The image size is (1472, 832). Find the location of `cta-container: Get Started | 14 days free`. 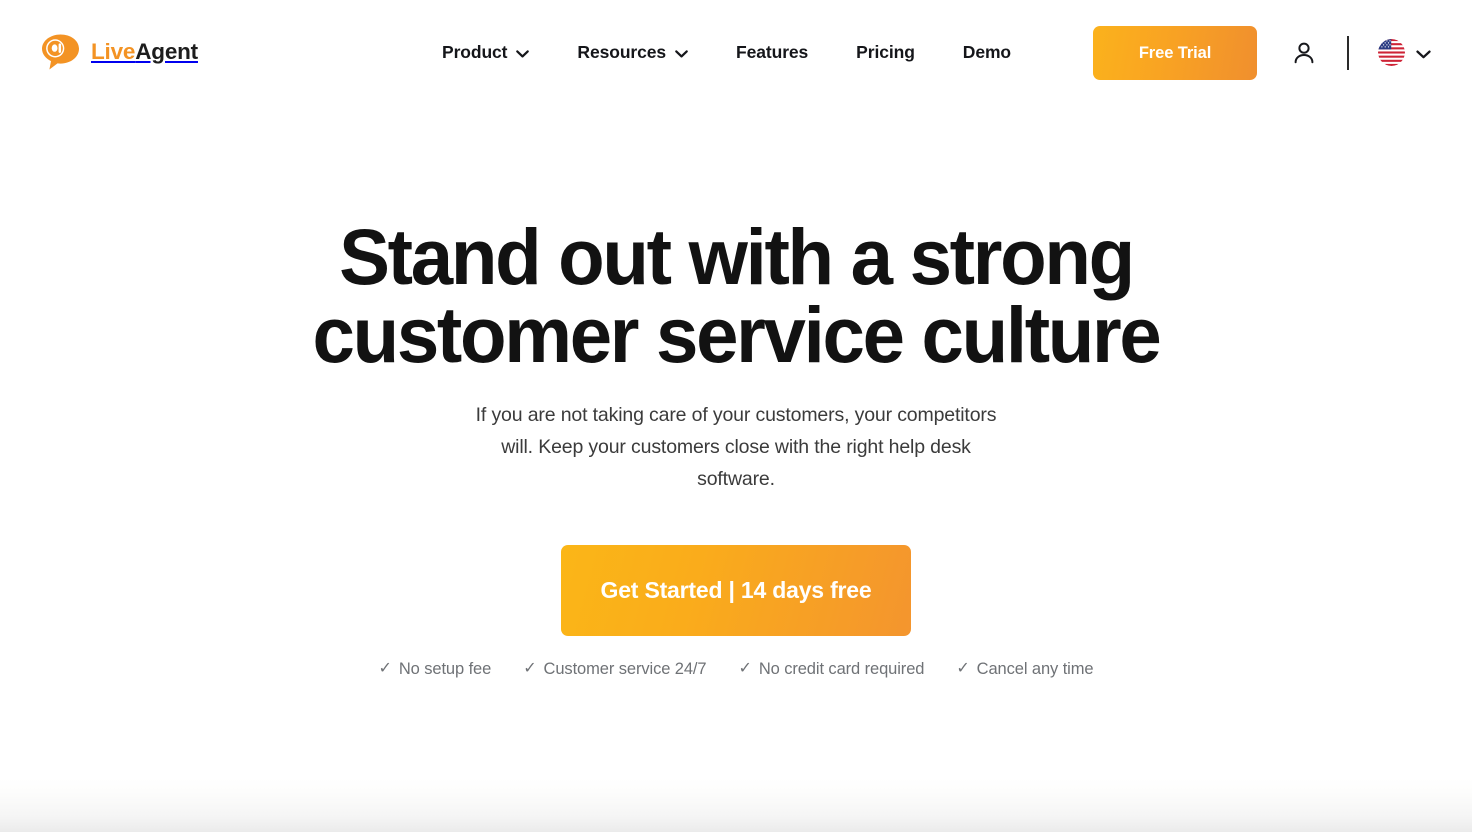

cta-container: Get Started | 14 days free is located at coordinates (736, 590).